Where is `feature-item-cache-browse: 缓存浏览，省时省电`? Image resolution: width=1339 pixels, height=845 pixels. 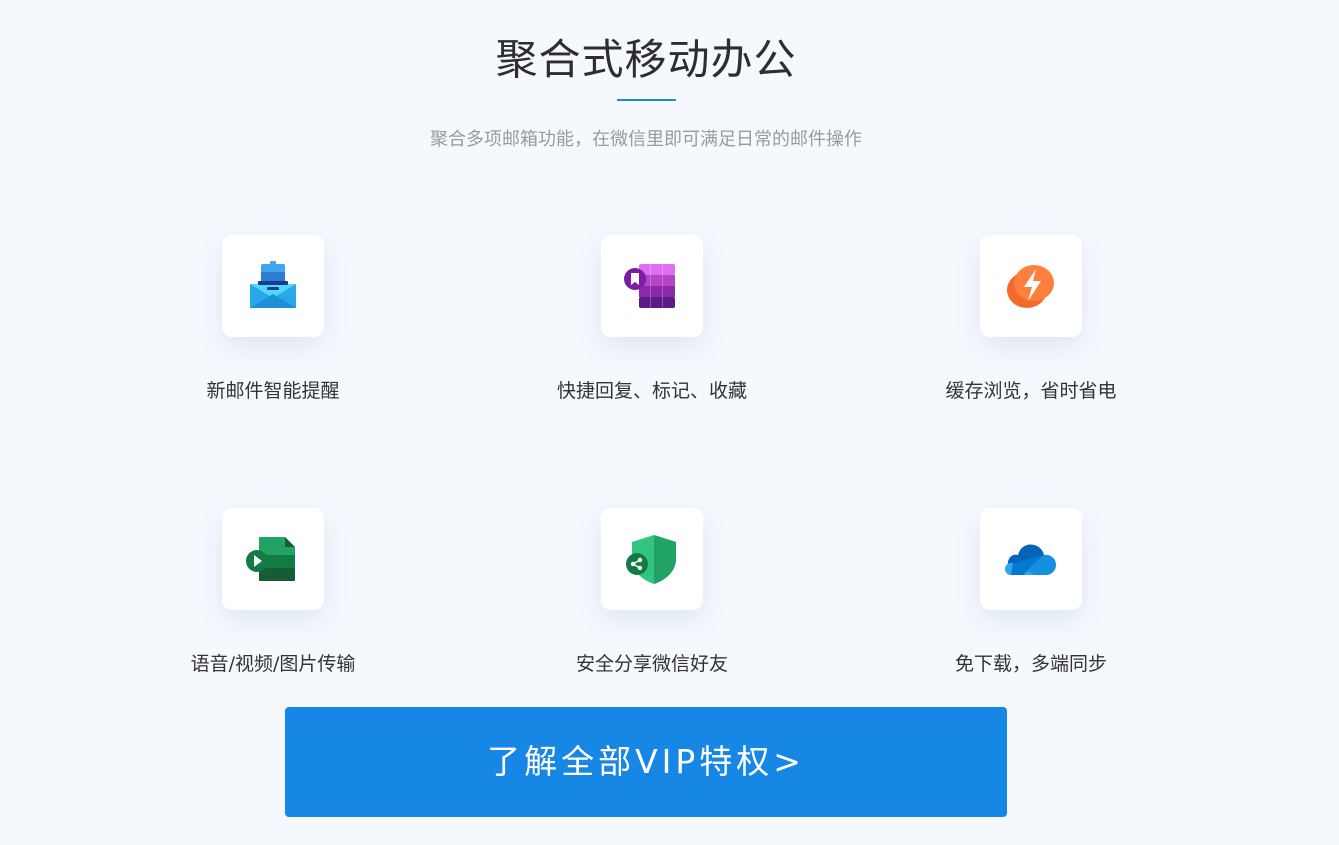 feature-item-cache-browse: 缓存浏览，省时省电 is located at coordinates (1030, 330).